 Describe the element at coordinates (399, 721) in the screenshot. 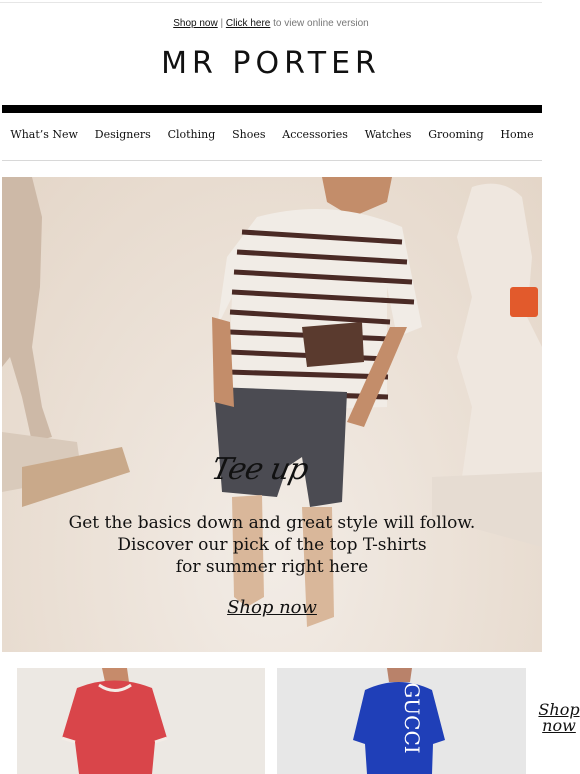

I see `gucci-tee-image: GUCCI` at that location.